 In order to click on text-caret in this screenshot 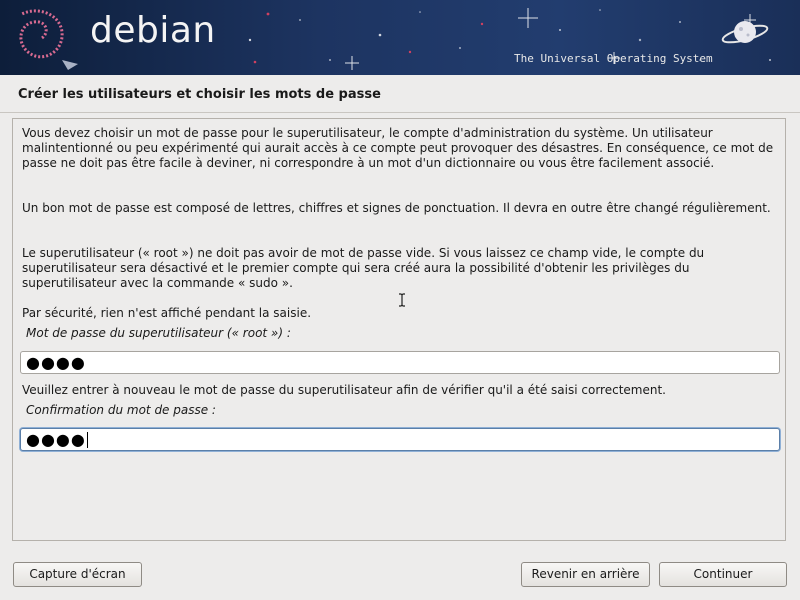, I will do `click(87, 440)`.